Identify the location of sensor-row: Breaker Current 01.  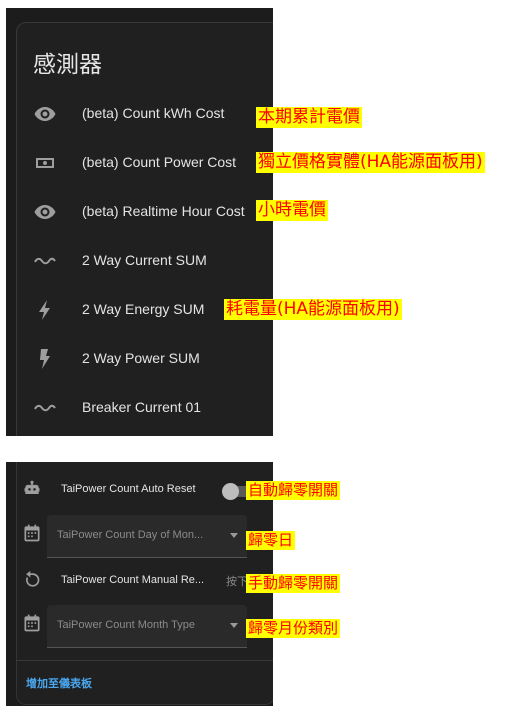
(139, 408).